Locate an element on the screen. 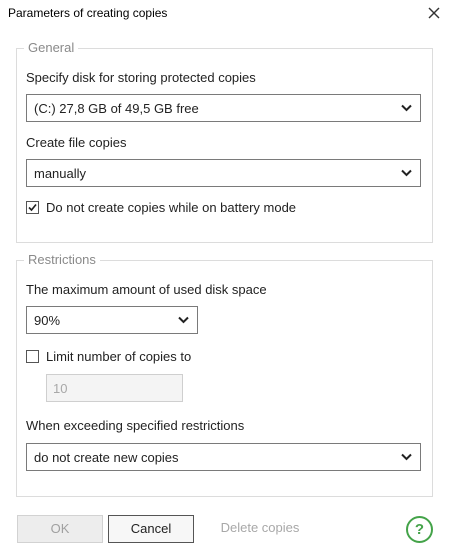 Image resolution: width=450 pixels, height=553 pixels. max-disk-space-label: The maximum amount of used disk space is located at coordinates (146, 289).